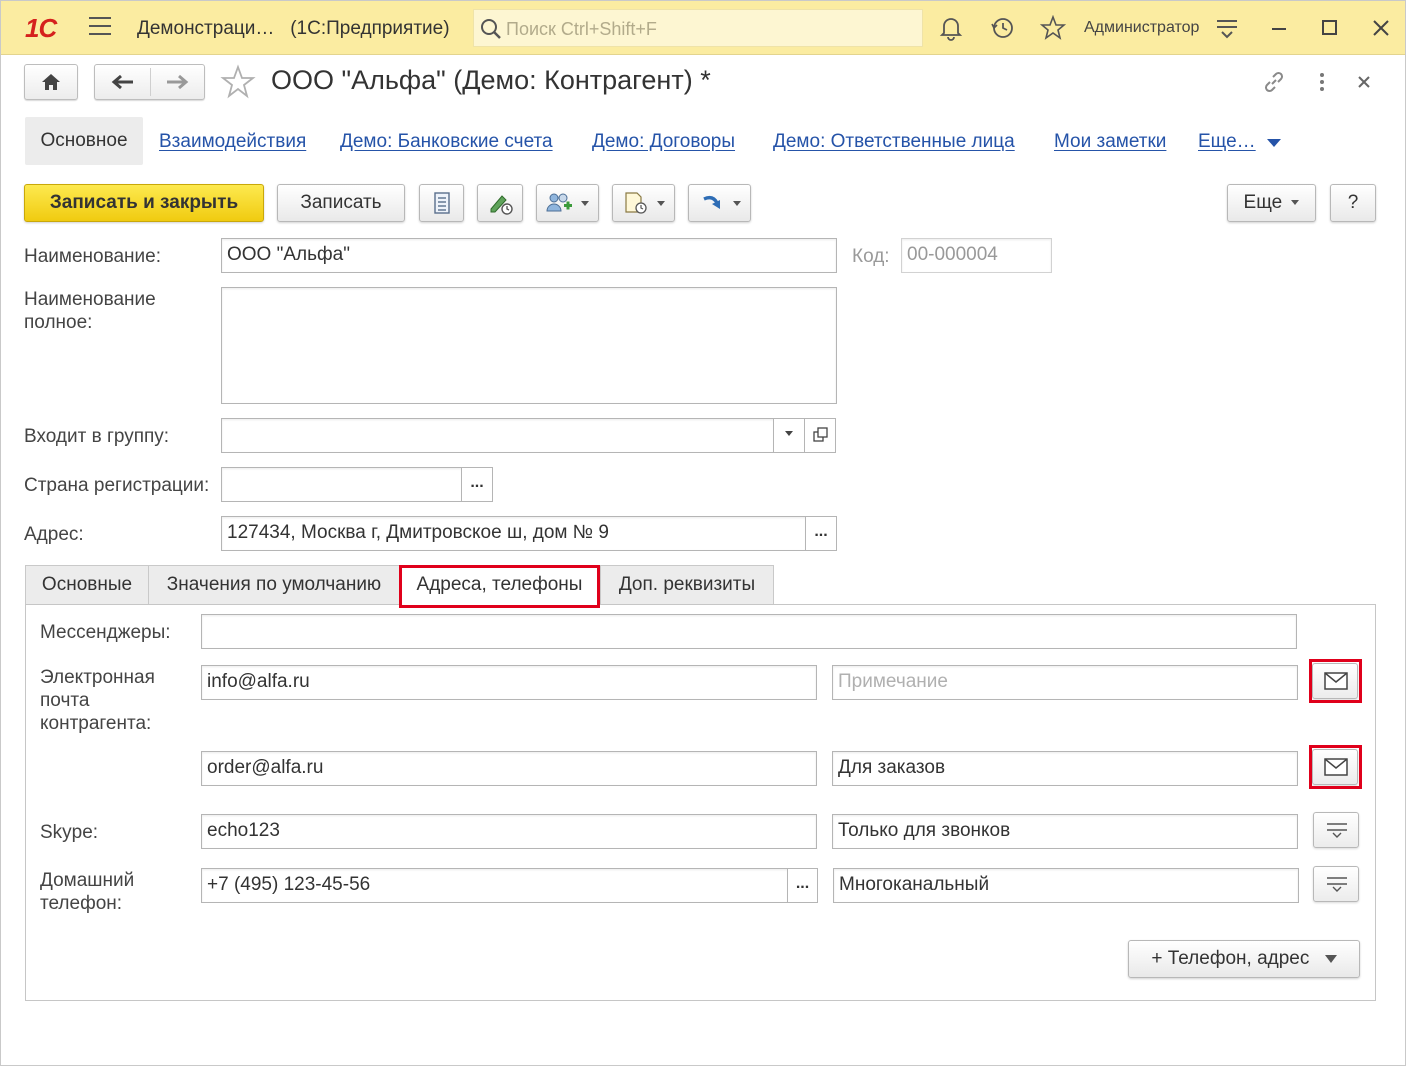 Image resolution: width=1408 pixels, height=1068 pixels. What do you see at coordinates (1141, 28) in the screenshot?
I see `user-name: Администратор` at bounding box center [1141, 28].